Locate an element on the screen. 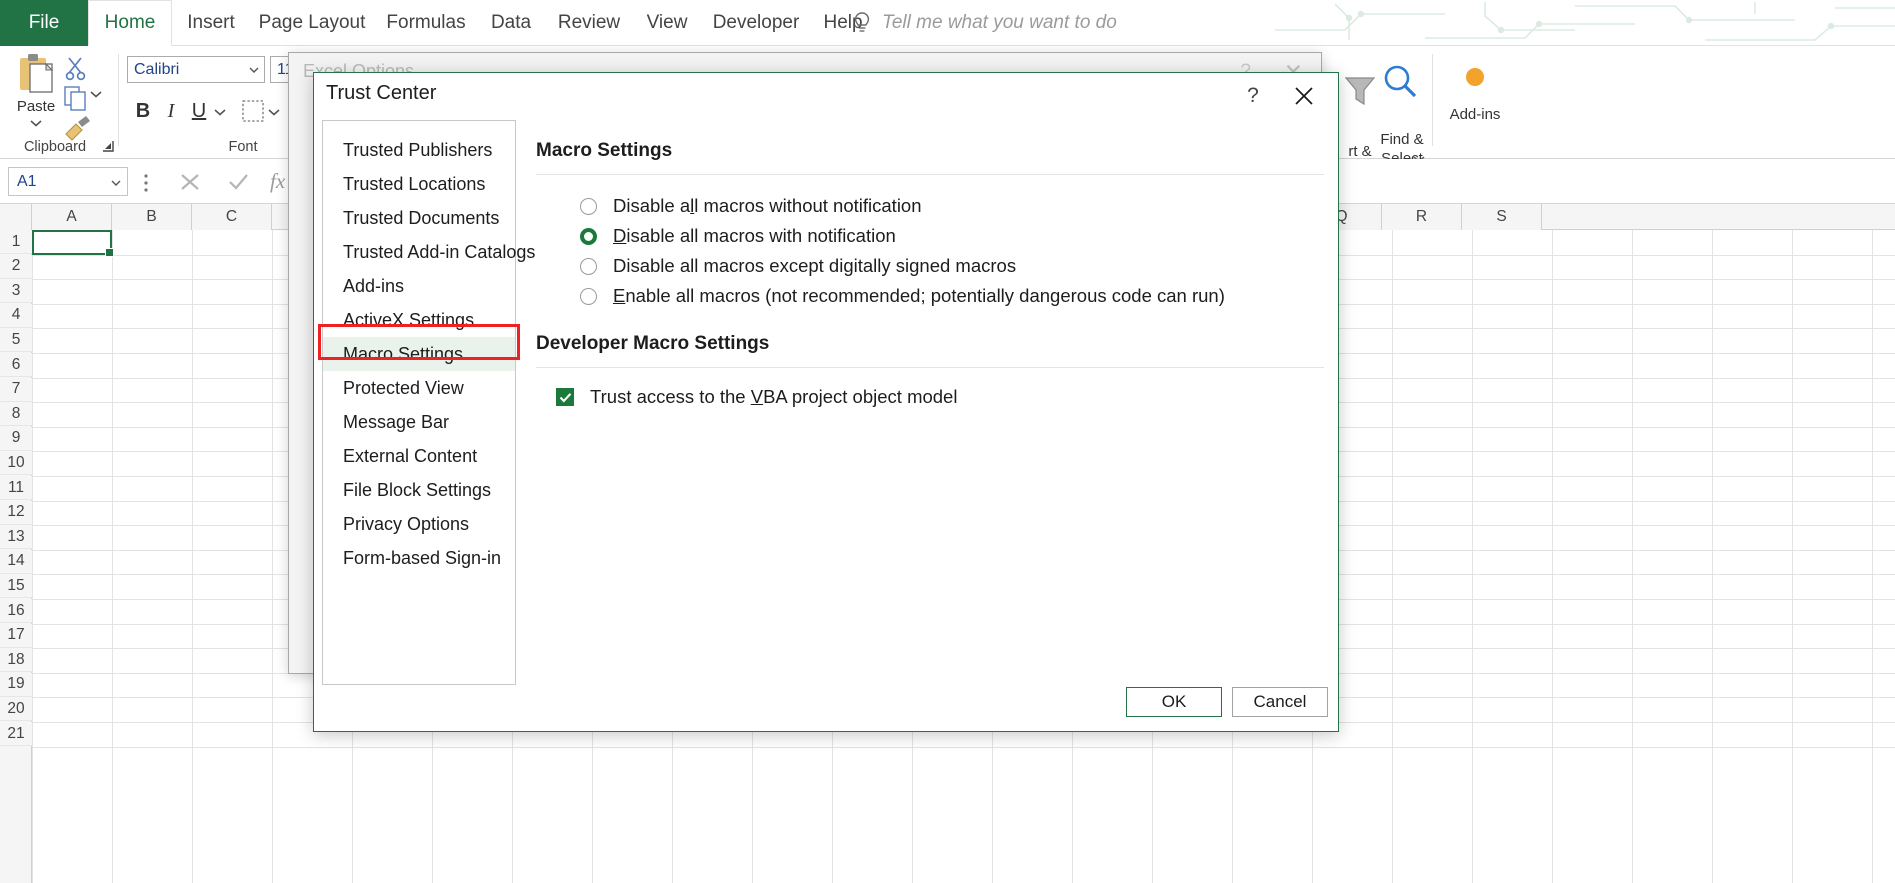 Image resolution: width=1895 pixels, height=883 pixels. addins-icon is located at coordinates (1475, 77).